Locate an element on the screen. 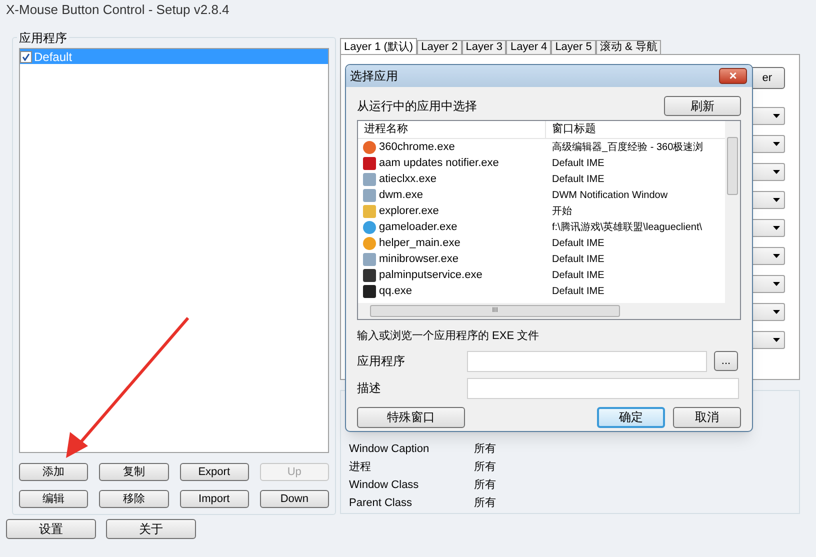 This screenshot has width=816, height=557. action-button: 复制 is located at coordinates (133, 472).